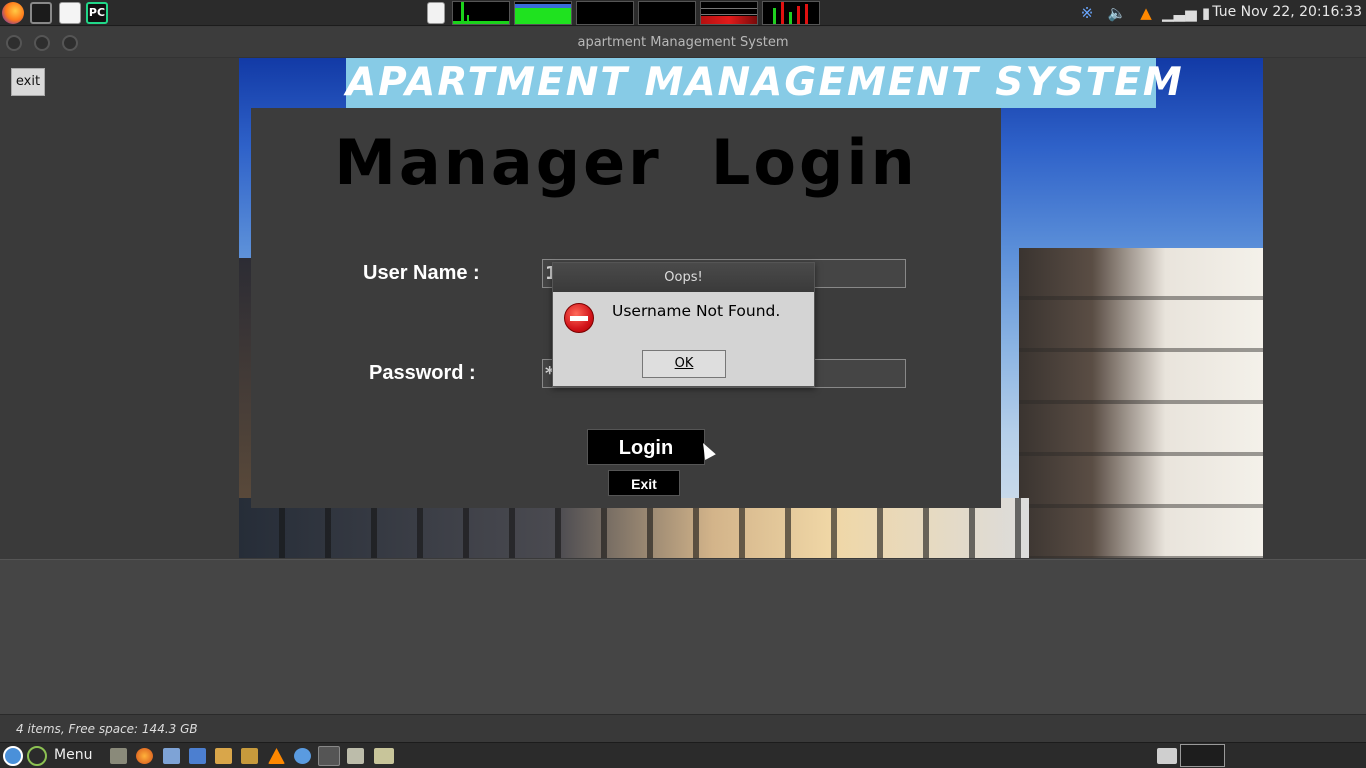  What do you see at coordinates (1287, 12) in the screenshot?
I see `clock: Tue Nov 22, 20:16:33` at bounding box center [1287, 12].